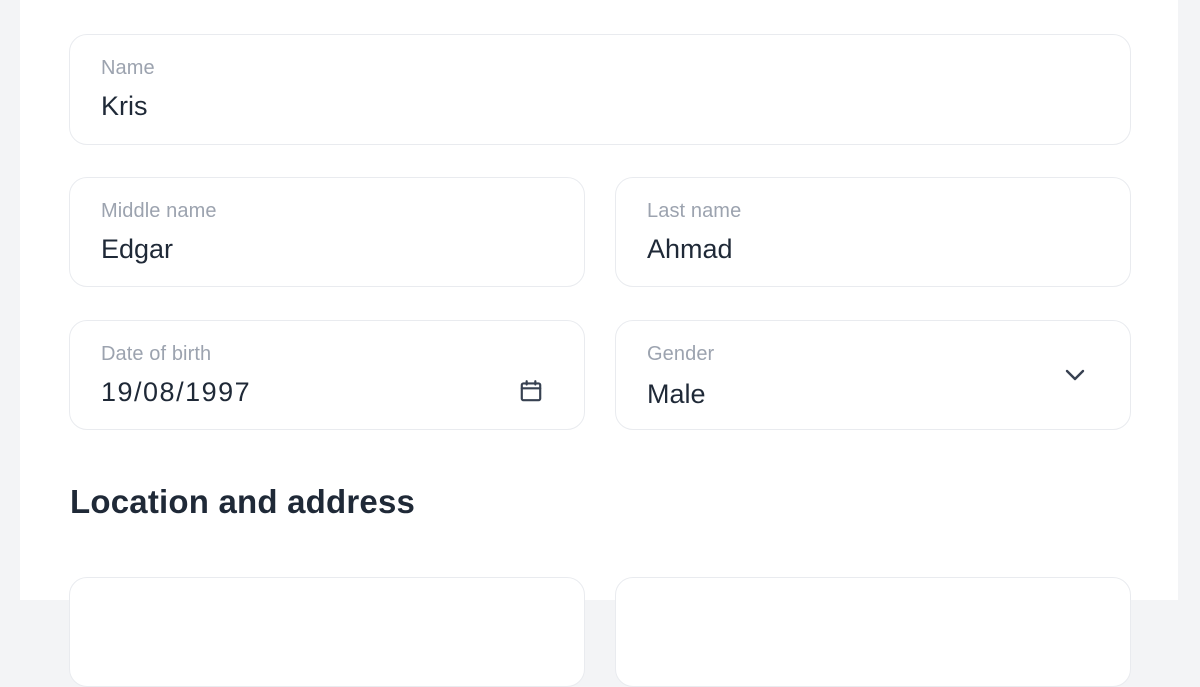 The height and width of the screenshot is (687, 1200). Describe the element at coordinates (873, 375) in the screenshot. I see `gender-select: Gender Male` at that location.